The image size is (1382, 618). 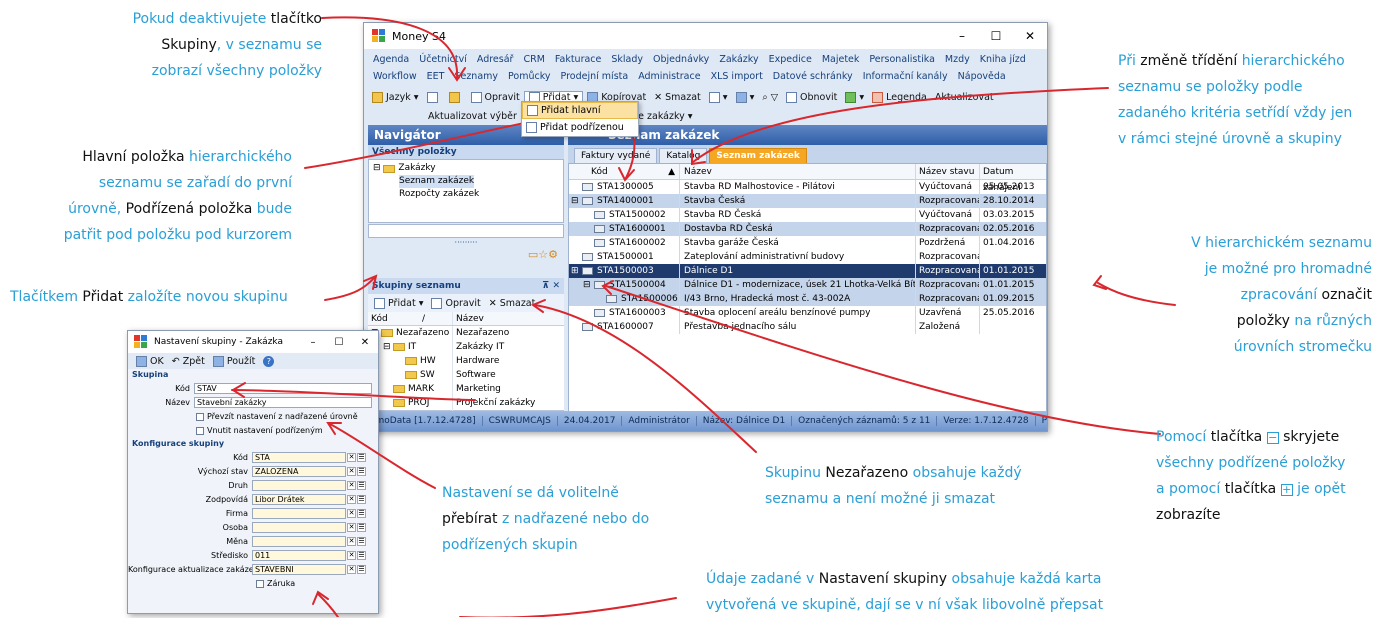 I want to click on view-toggle-button, so click(x=434, y=97).